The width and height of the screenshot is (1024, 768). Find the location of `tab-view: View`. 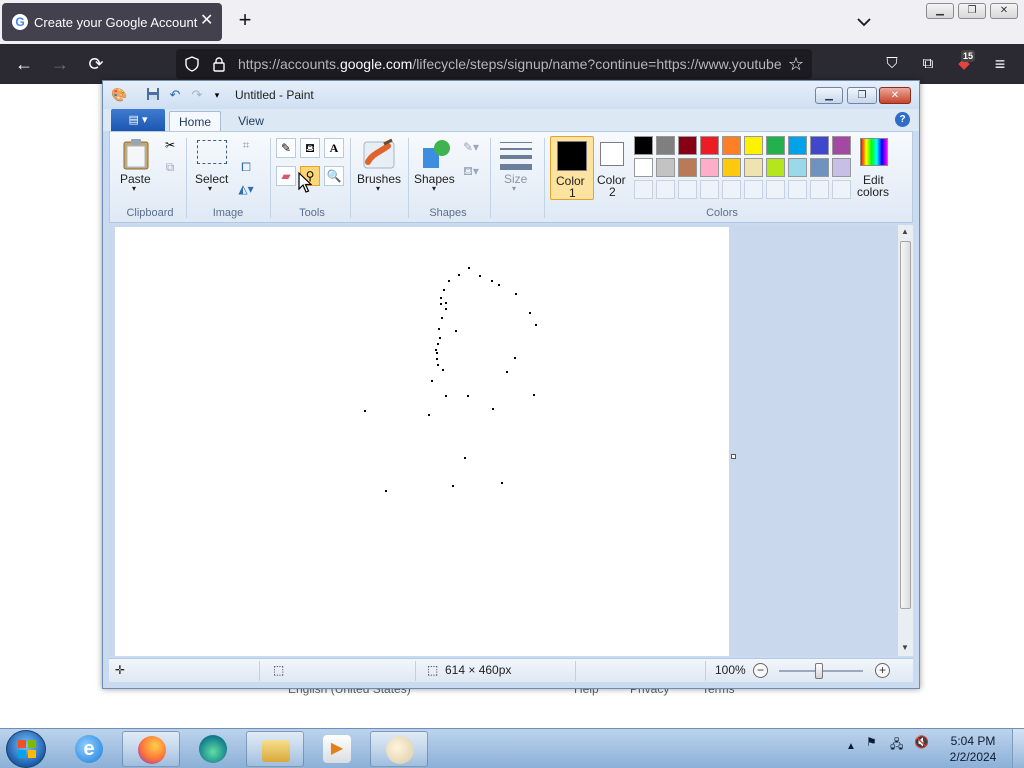

tab-view: View is located at coordinates (251, 121).